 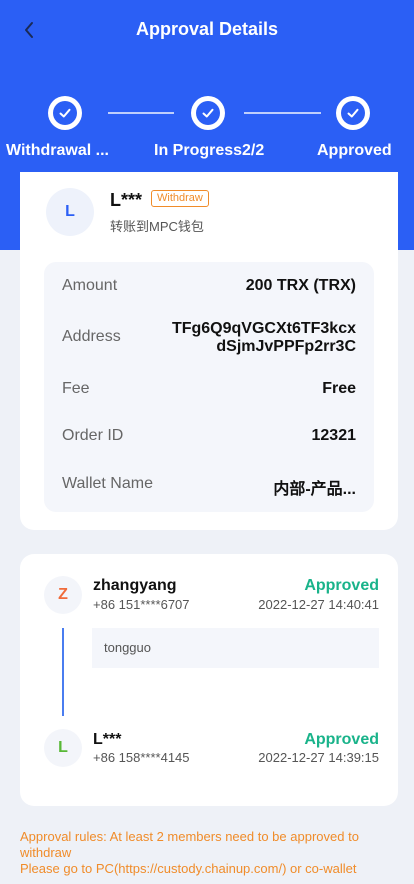 I want to click on approver-phone: +86 158****4145, so click(x=141, y=757).